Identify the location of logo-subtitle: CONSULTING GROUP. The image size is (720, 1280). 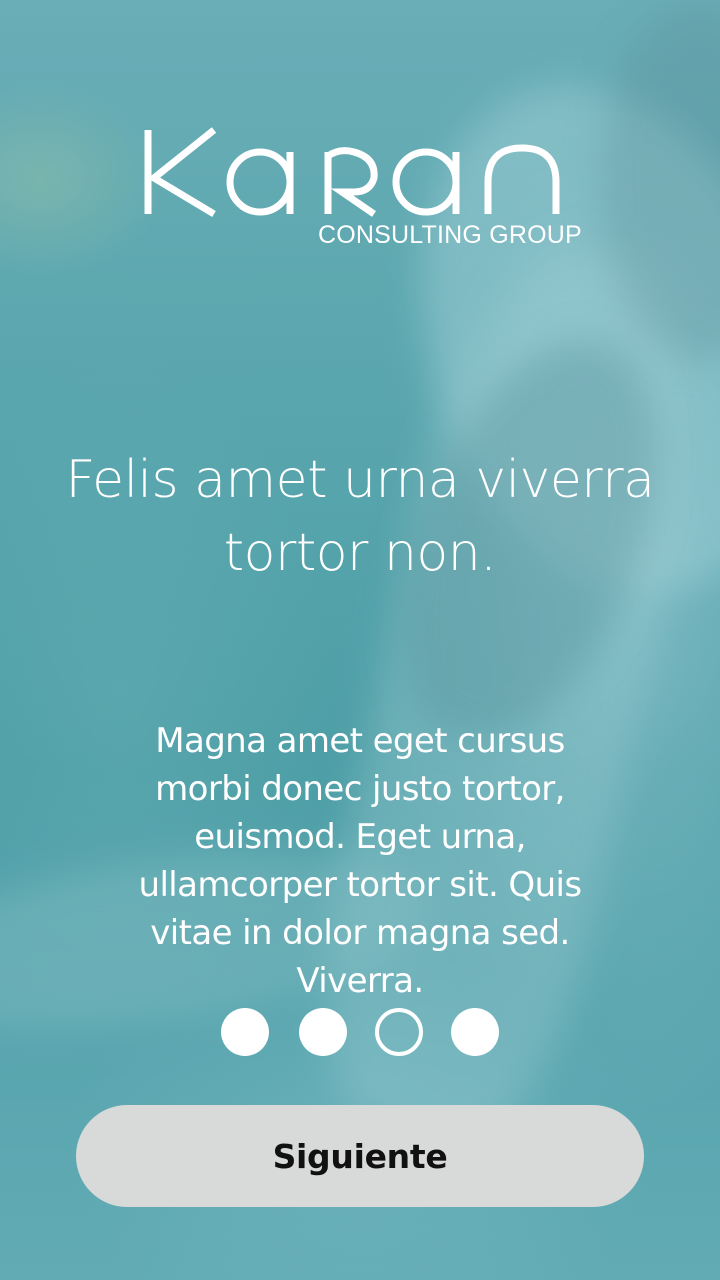
(450, 235).